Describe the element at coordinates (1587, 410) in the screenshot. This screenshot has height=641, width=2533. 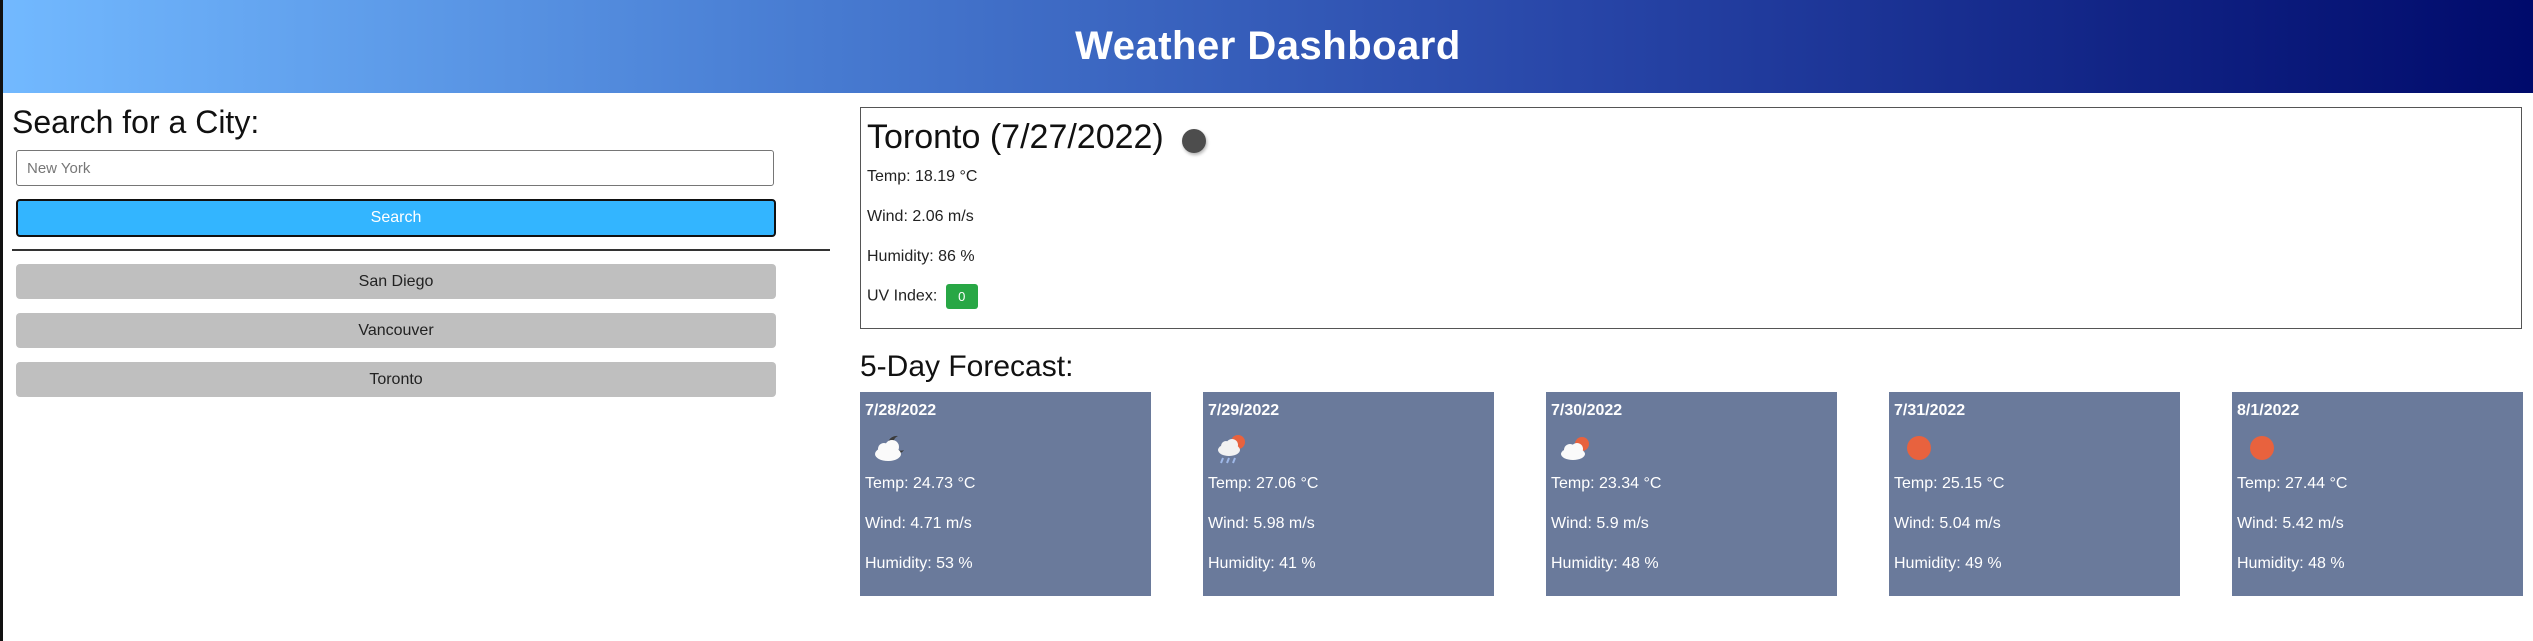
I see `forecast-date: 7/30/2022` at that location.